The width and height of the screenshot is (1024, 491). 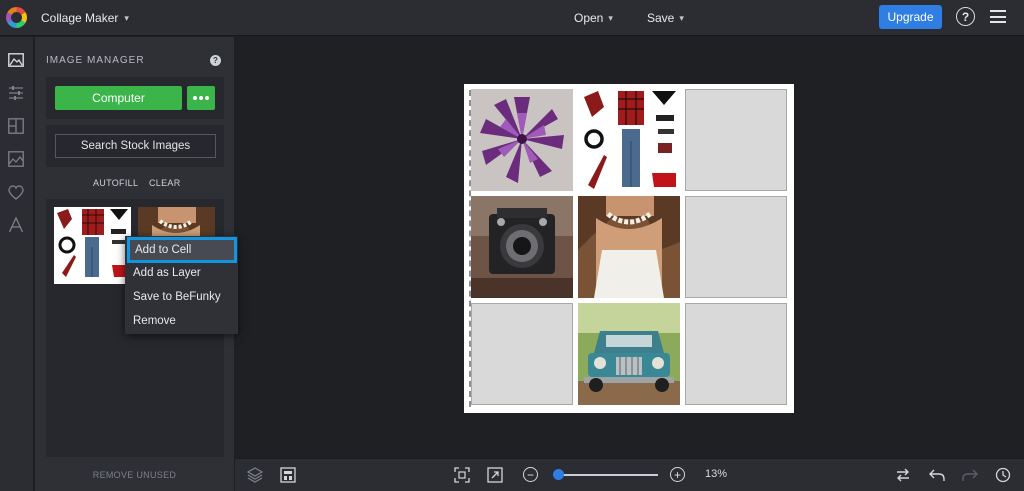 I want to click on save-menu-button: Save ▾, so click(x=665, y=18).